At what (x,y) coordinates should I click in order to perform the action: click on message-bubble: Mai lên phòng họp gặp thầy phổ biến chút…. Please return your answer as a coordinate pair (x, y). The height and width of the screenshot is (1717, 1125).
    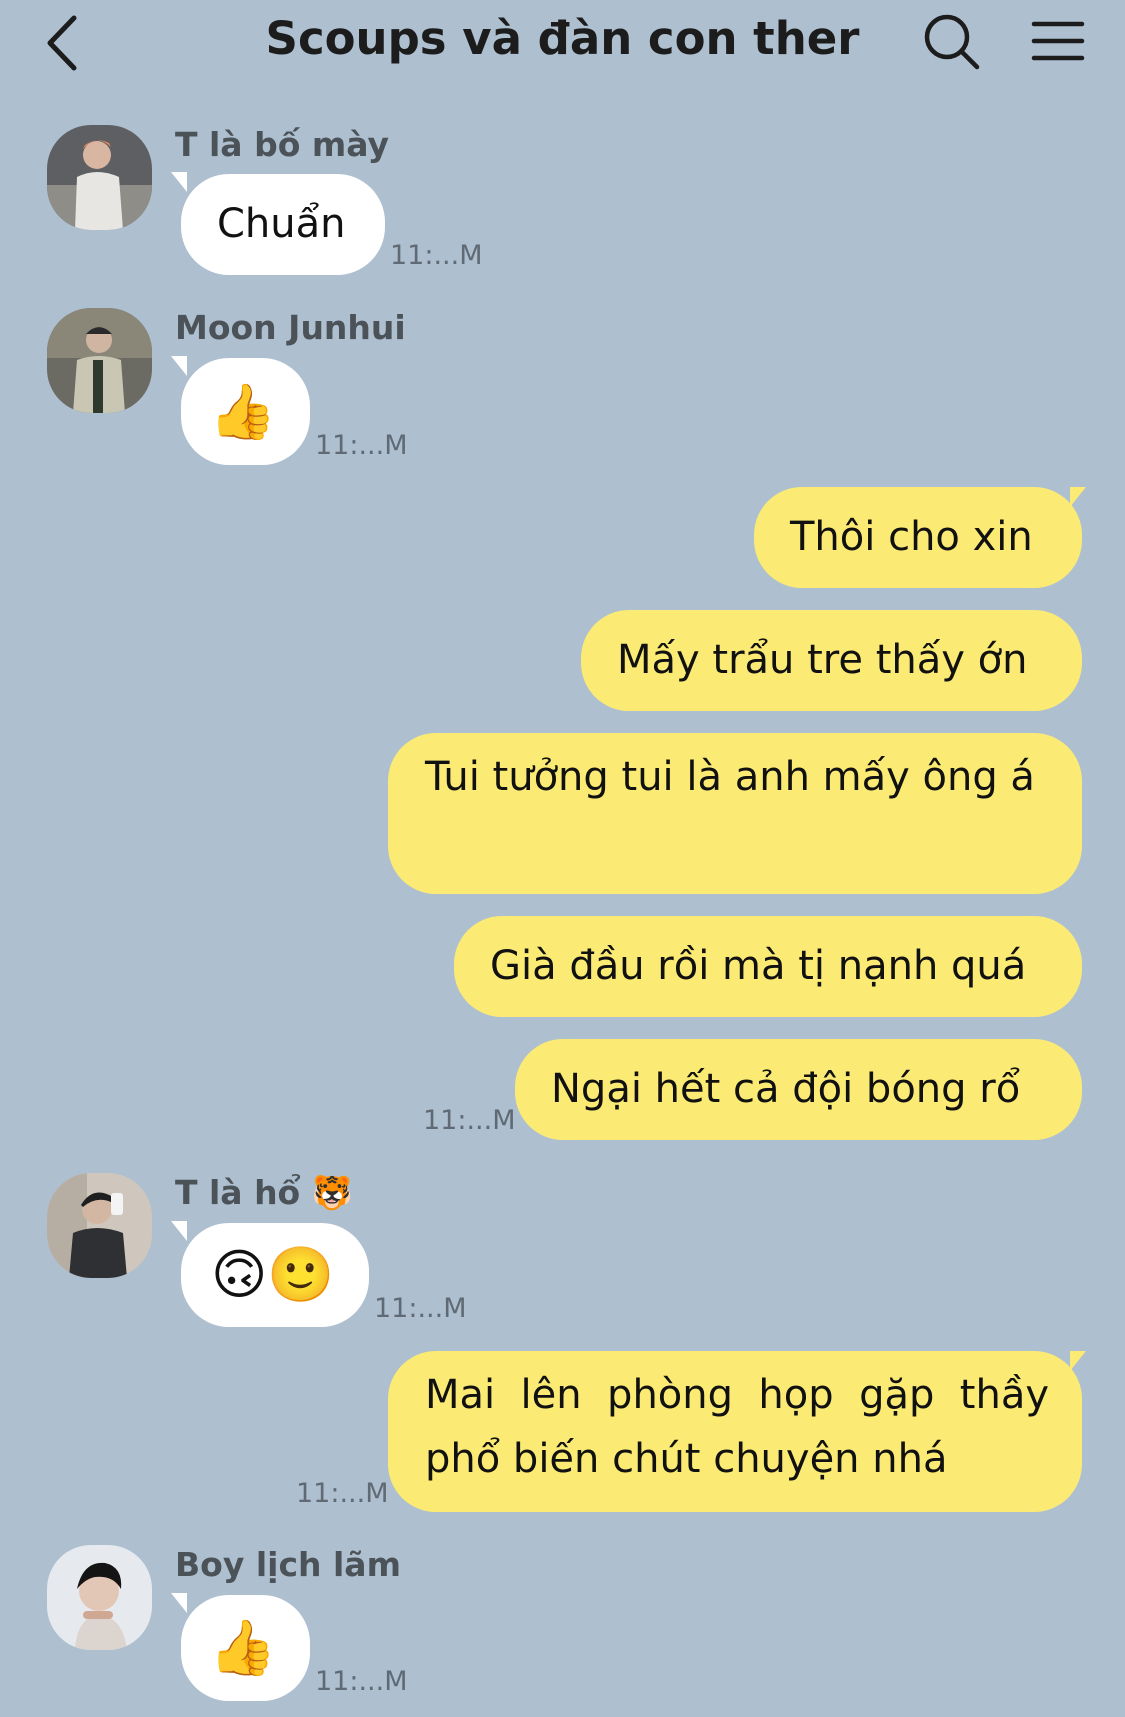
    Looking at the image, I should click on (735, 1431).